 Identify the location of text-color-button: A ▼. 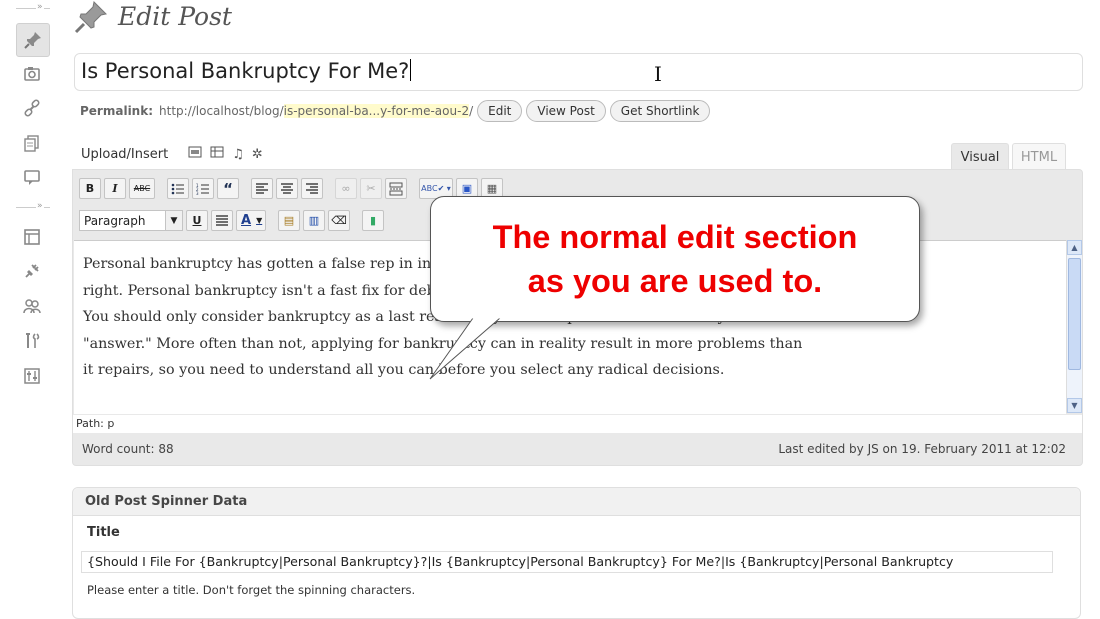
(251, 220).